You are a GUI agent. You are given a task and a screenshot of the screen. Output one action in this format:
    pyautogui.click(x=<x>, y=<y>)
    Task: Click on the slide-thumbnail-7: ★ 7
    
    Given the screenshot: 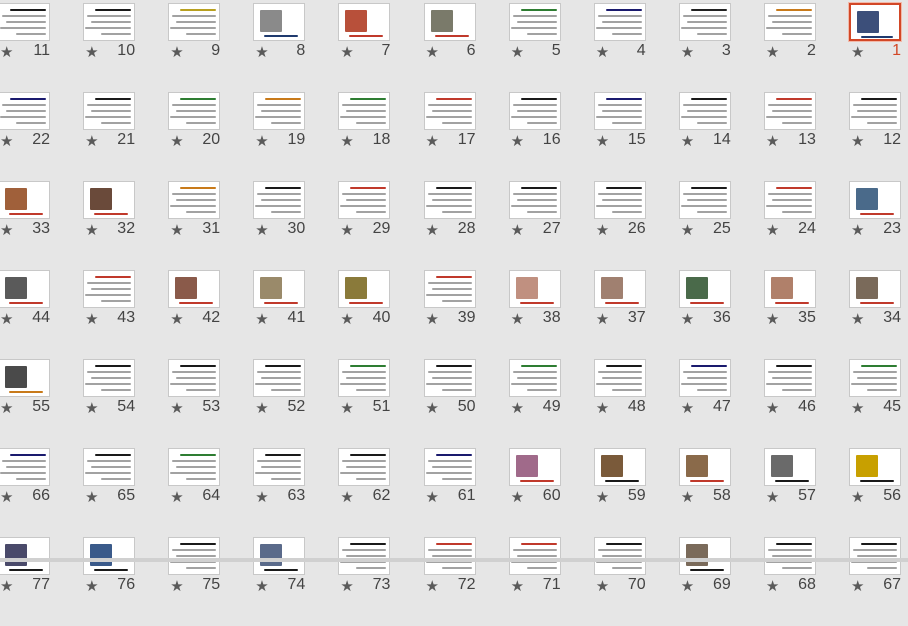 What is the action you would take?
    pyautogui.click(x=380, y=47)
    